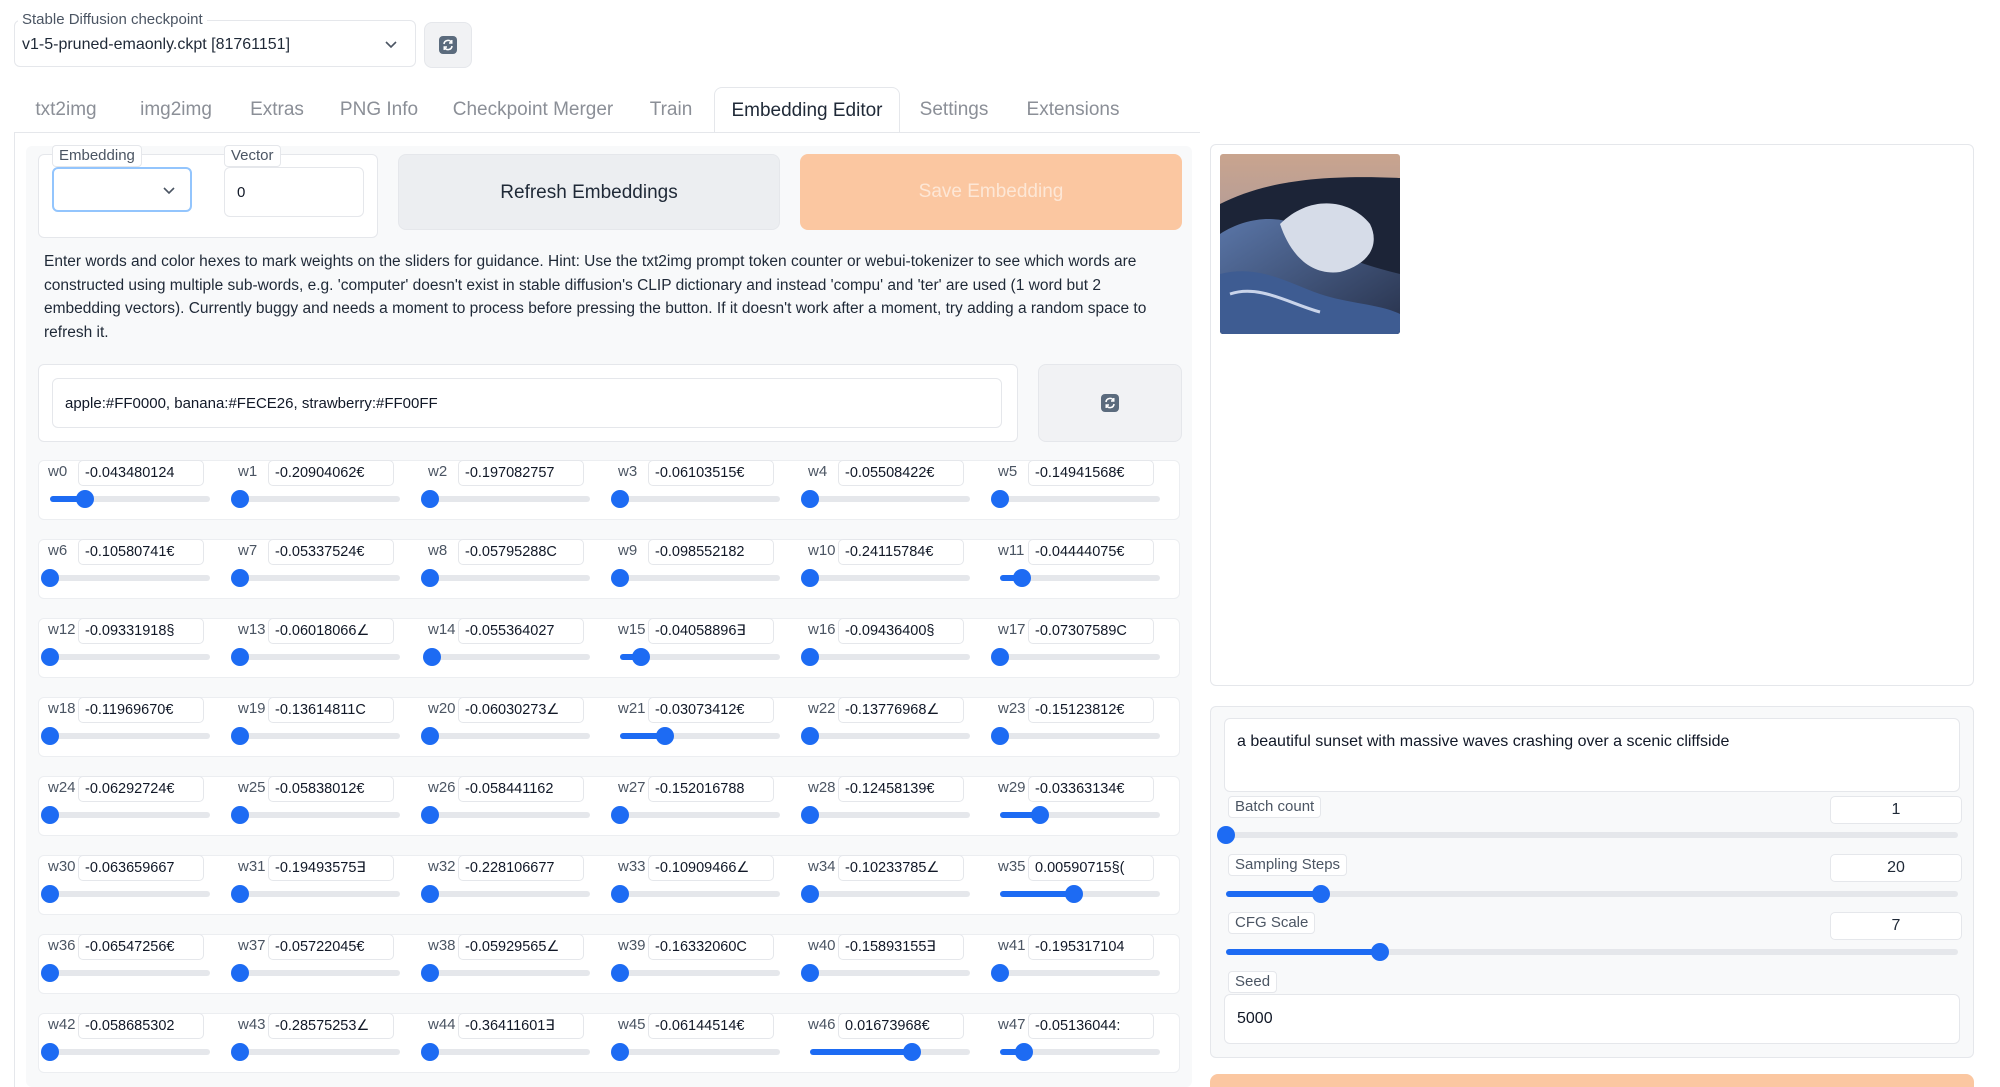  Describe the element at coordinates (521, 789) in the screenshot. I see `weight-value-input: -0.058441162` at that location.